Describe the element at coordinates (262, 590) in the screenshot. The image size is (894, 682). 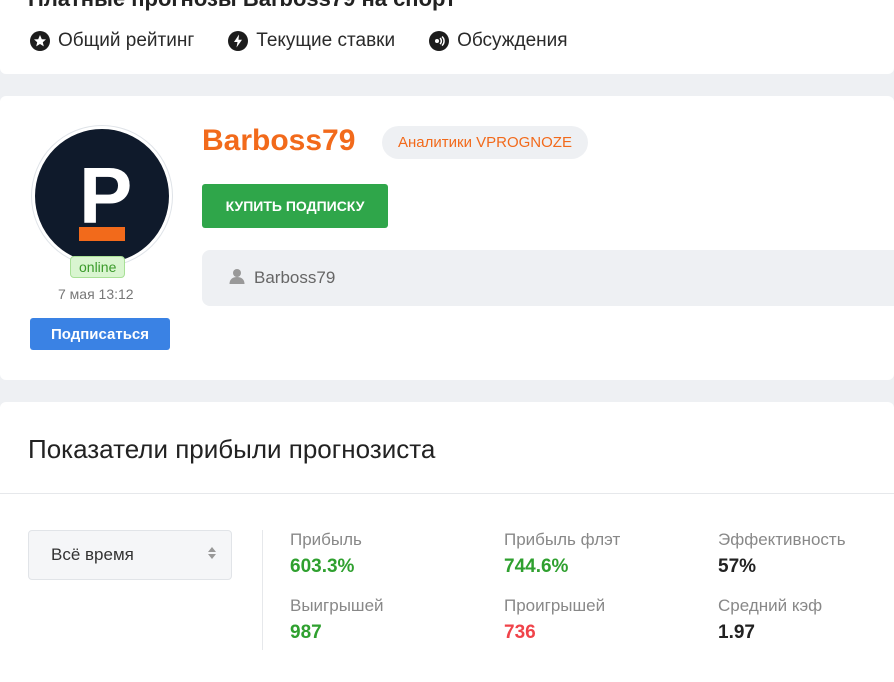
I see `vertical-divider` at that location.